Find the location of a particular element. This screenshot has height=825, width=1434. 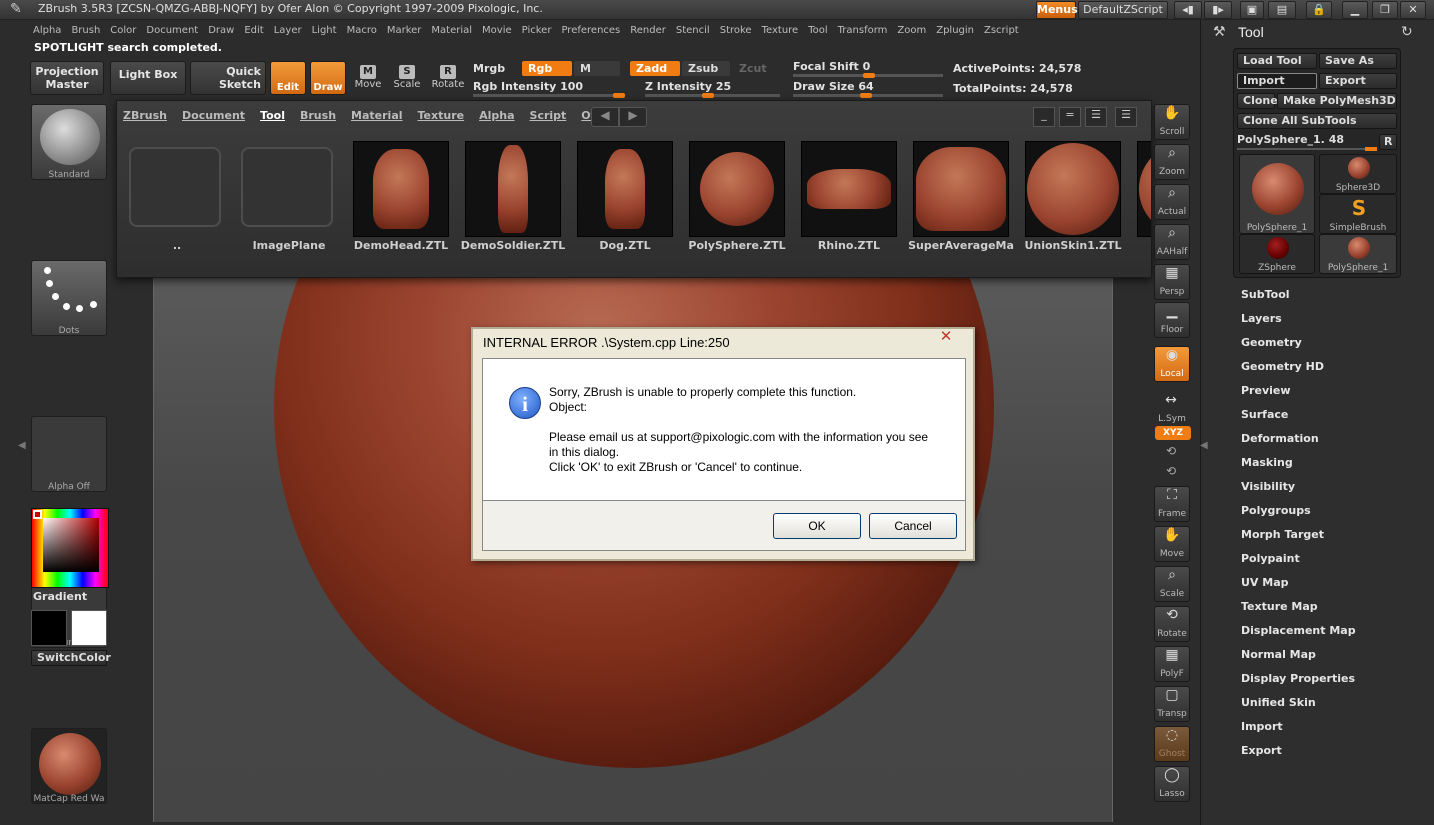

rgb-intensity-slider is located at coordinates (549, 95).